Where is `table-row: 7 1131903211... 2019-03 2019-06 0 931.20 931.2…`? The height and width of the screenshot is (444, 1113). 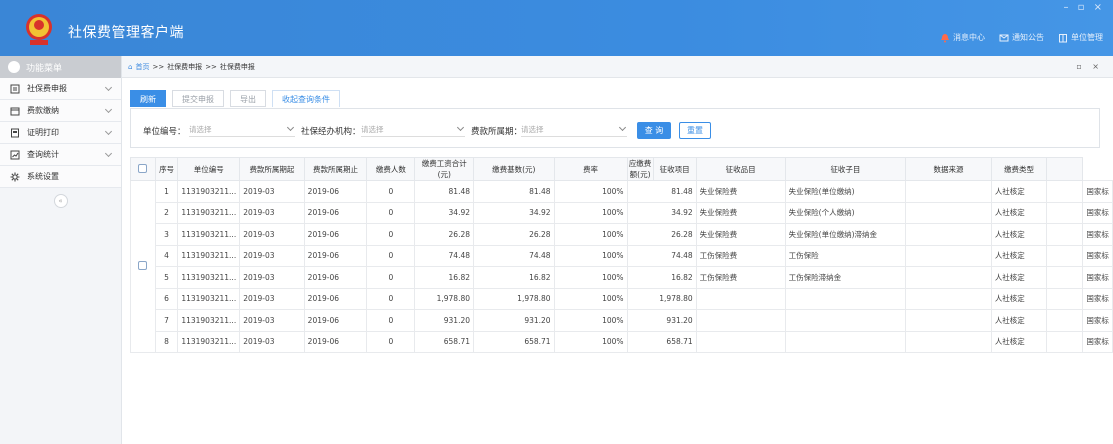 table-row: 7 1131903211... 2019-03 2019-06 0 931.20 931.2… is located at coordinates (622, 320).